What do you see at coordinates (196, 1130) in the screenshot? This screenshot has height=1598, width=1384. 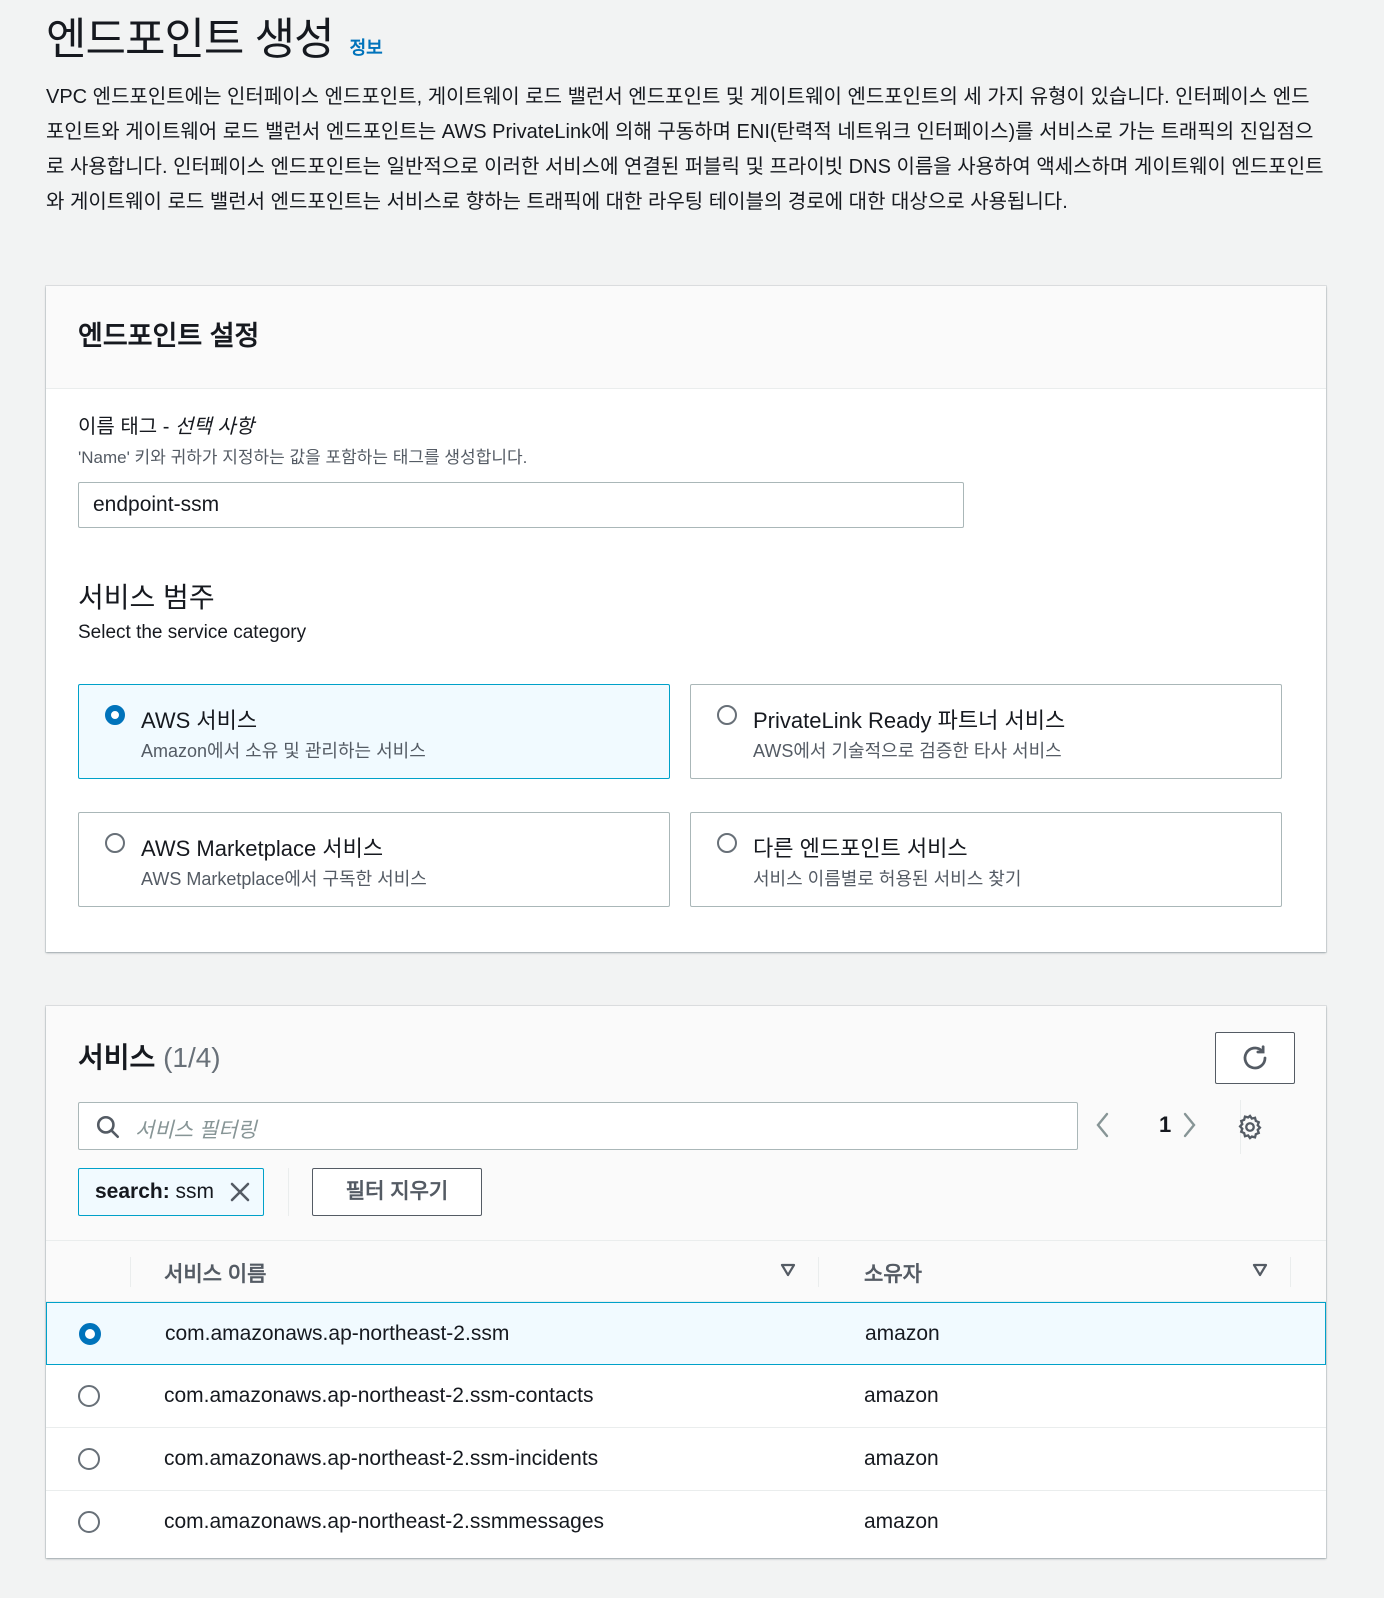 I see `search-placeholder: 서비스 필터링` at bounding box center [196, 1130].